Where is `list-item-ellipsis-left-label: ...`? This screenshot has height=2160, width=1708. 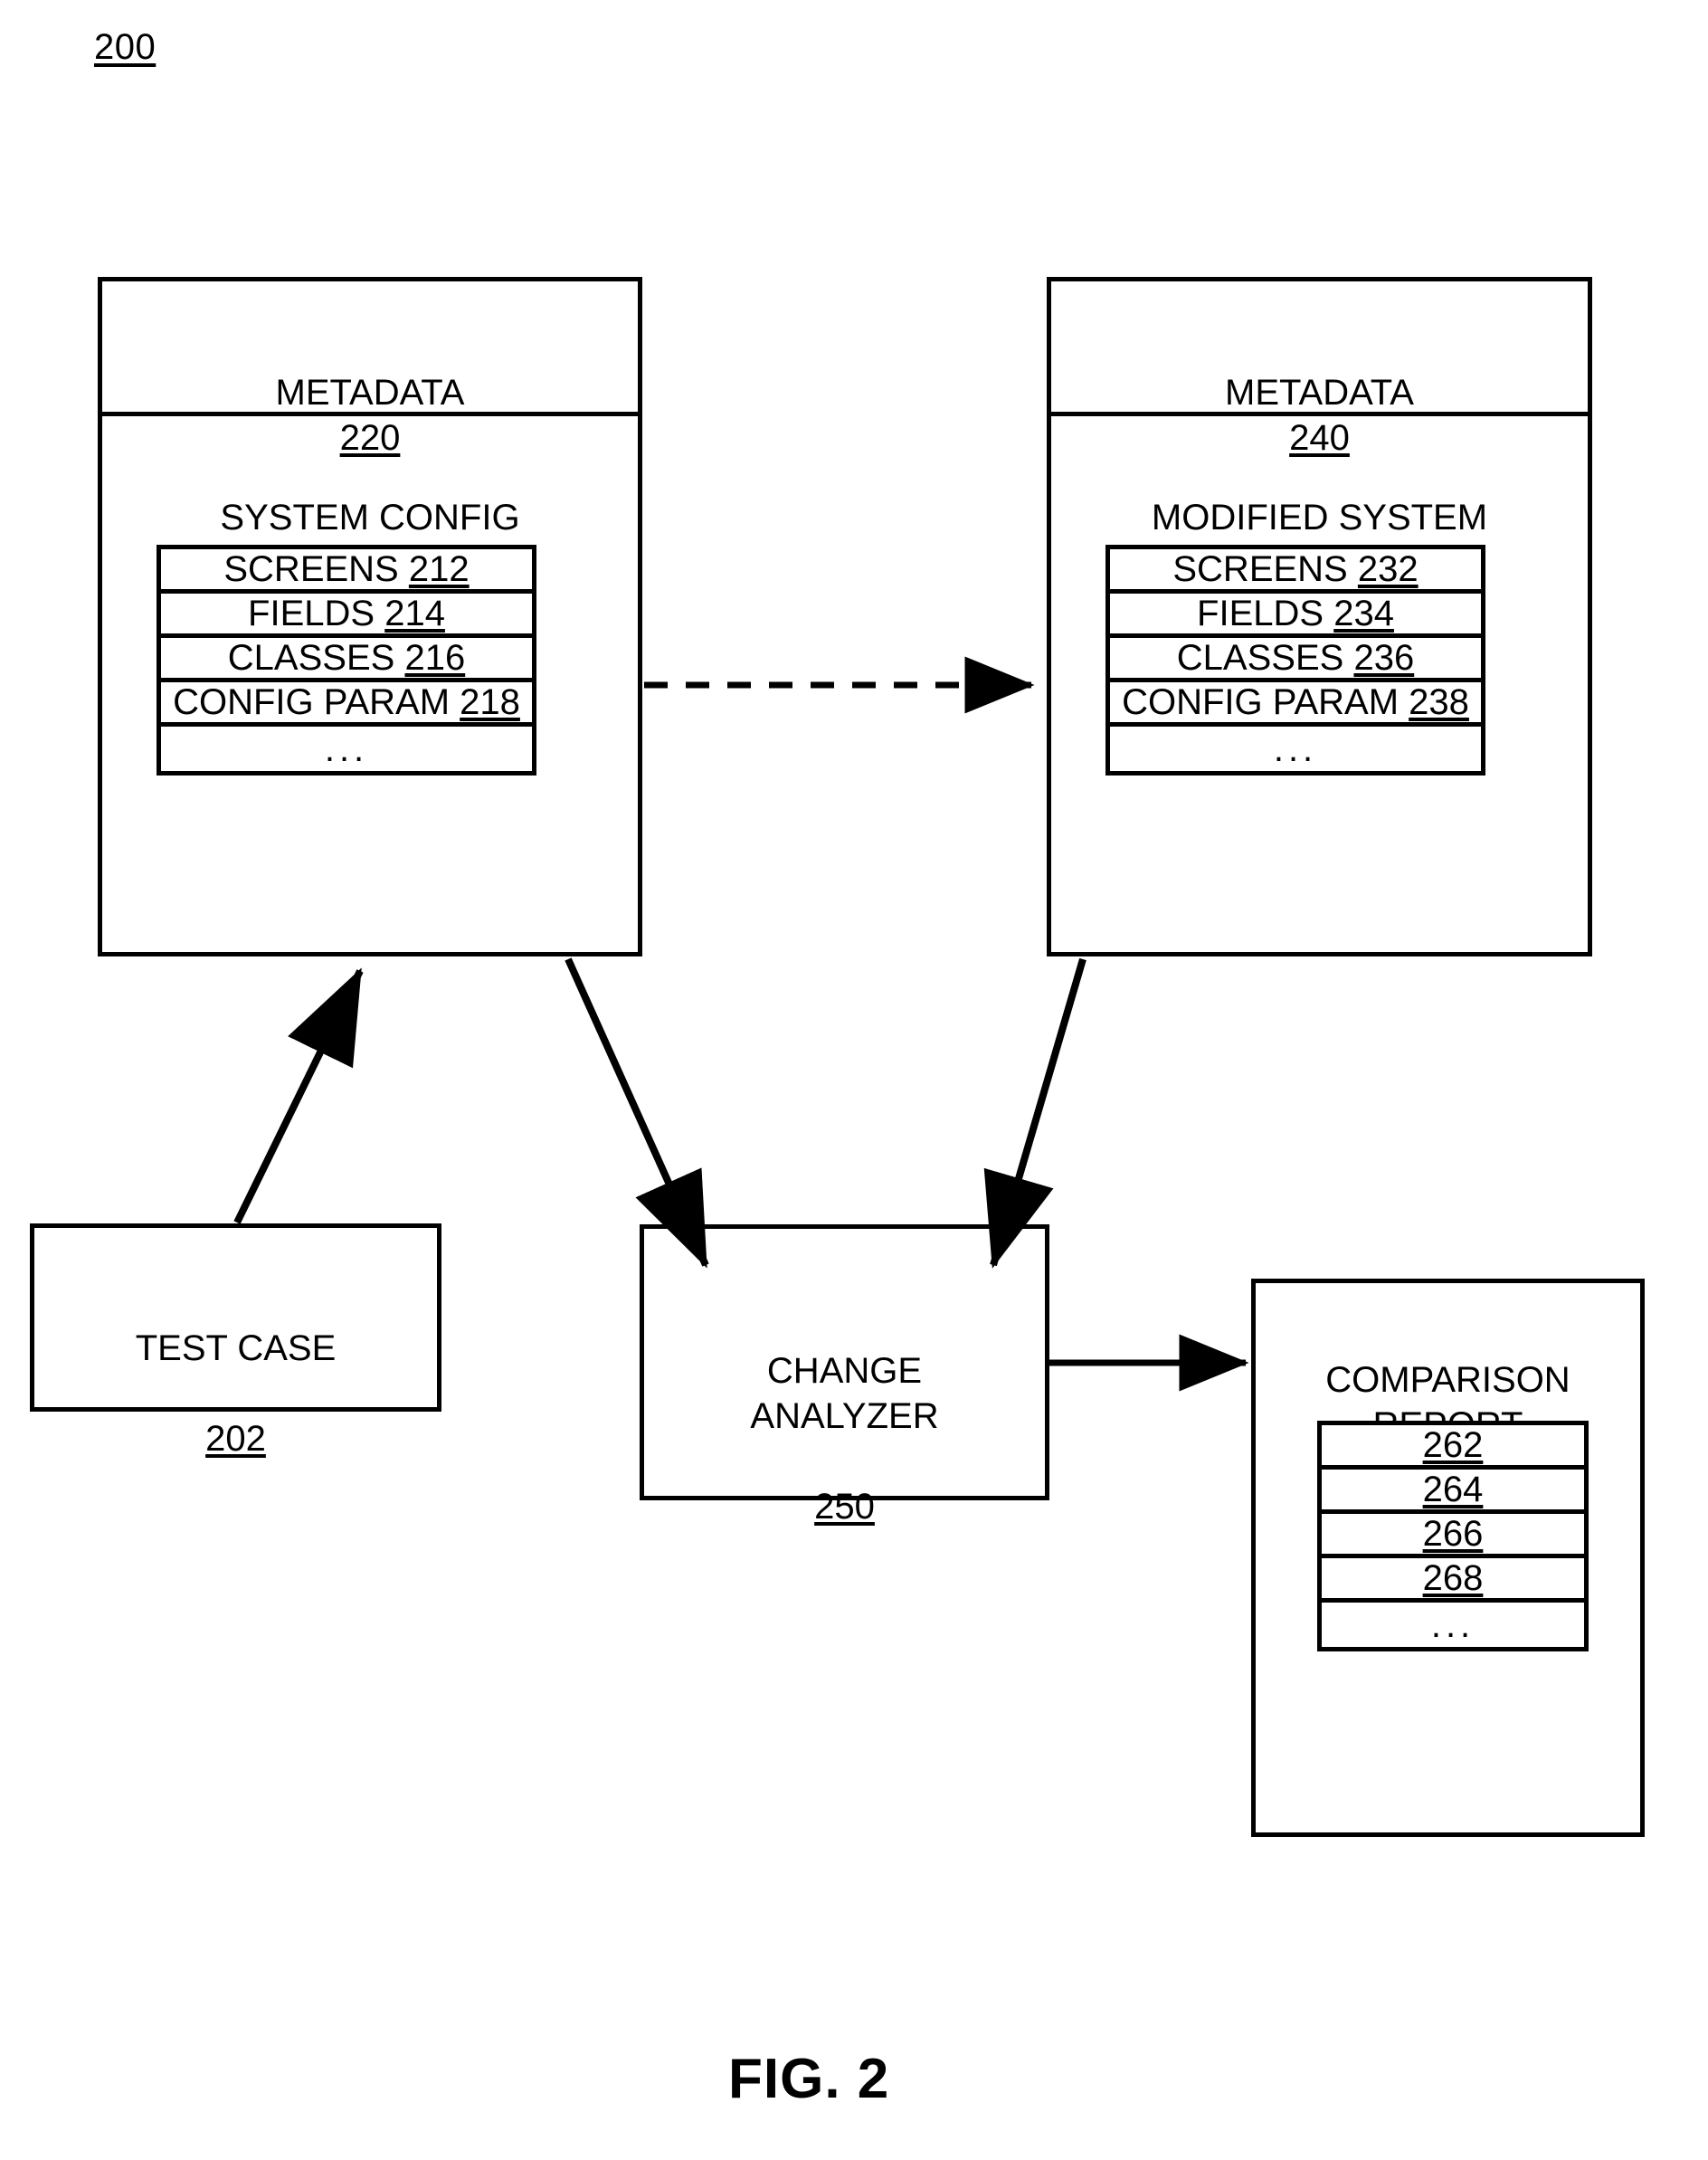
list-item-ellipsis-left-label: ... is located at coordinates (346, 748).